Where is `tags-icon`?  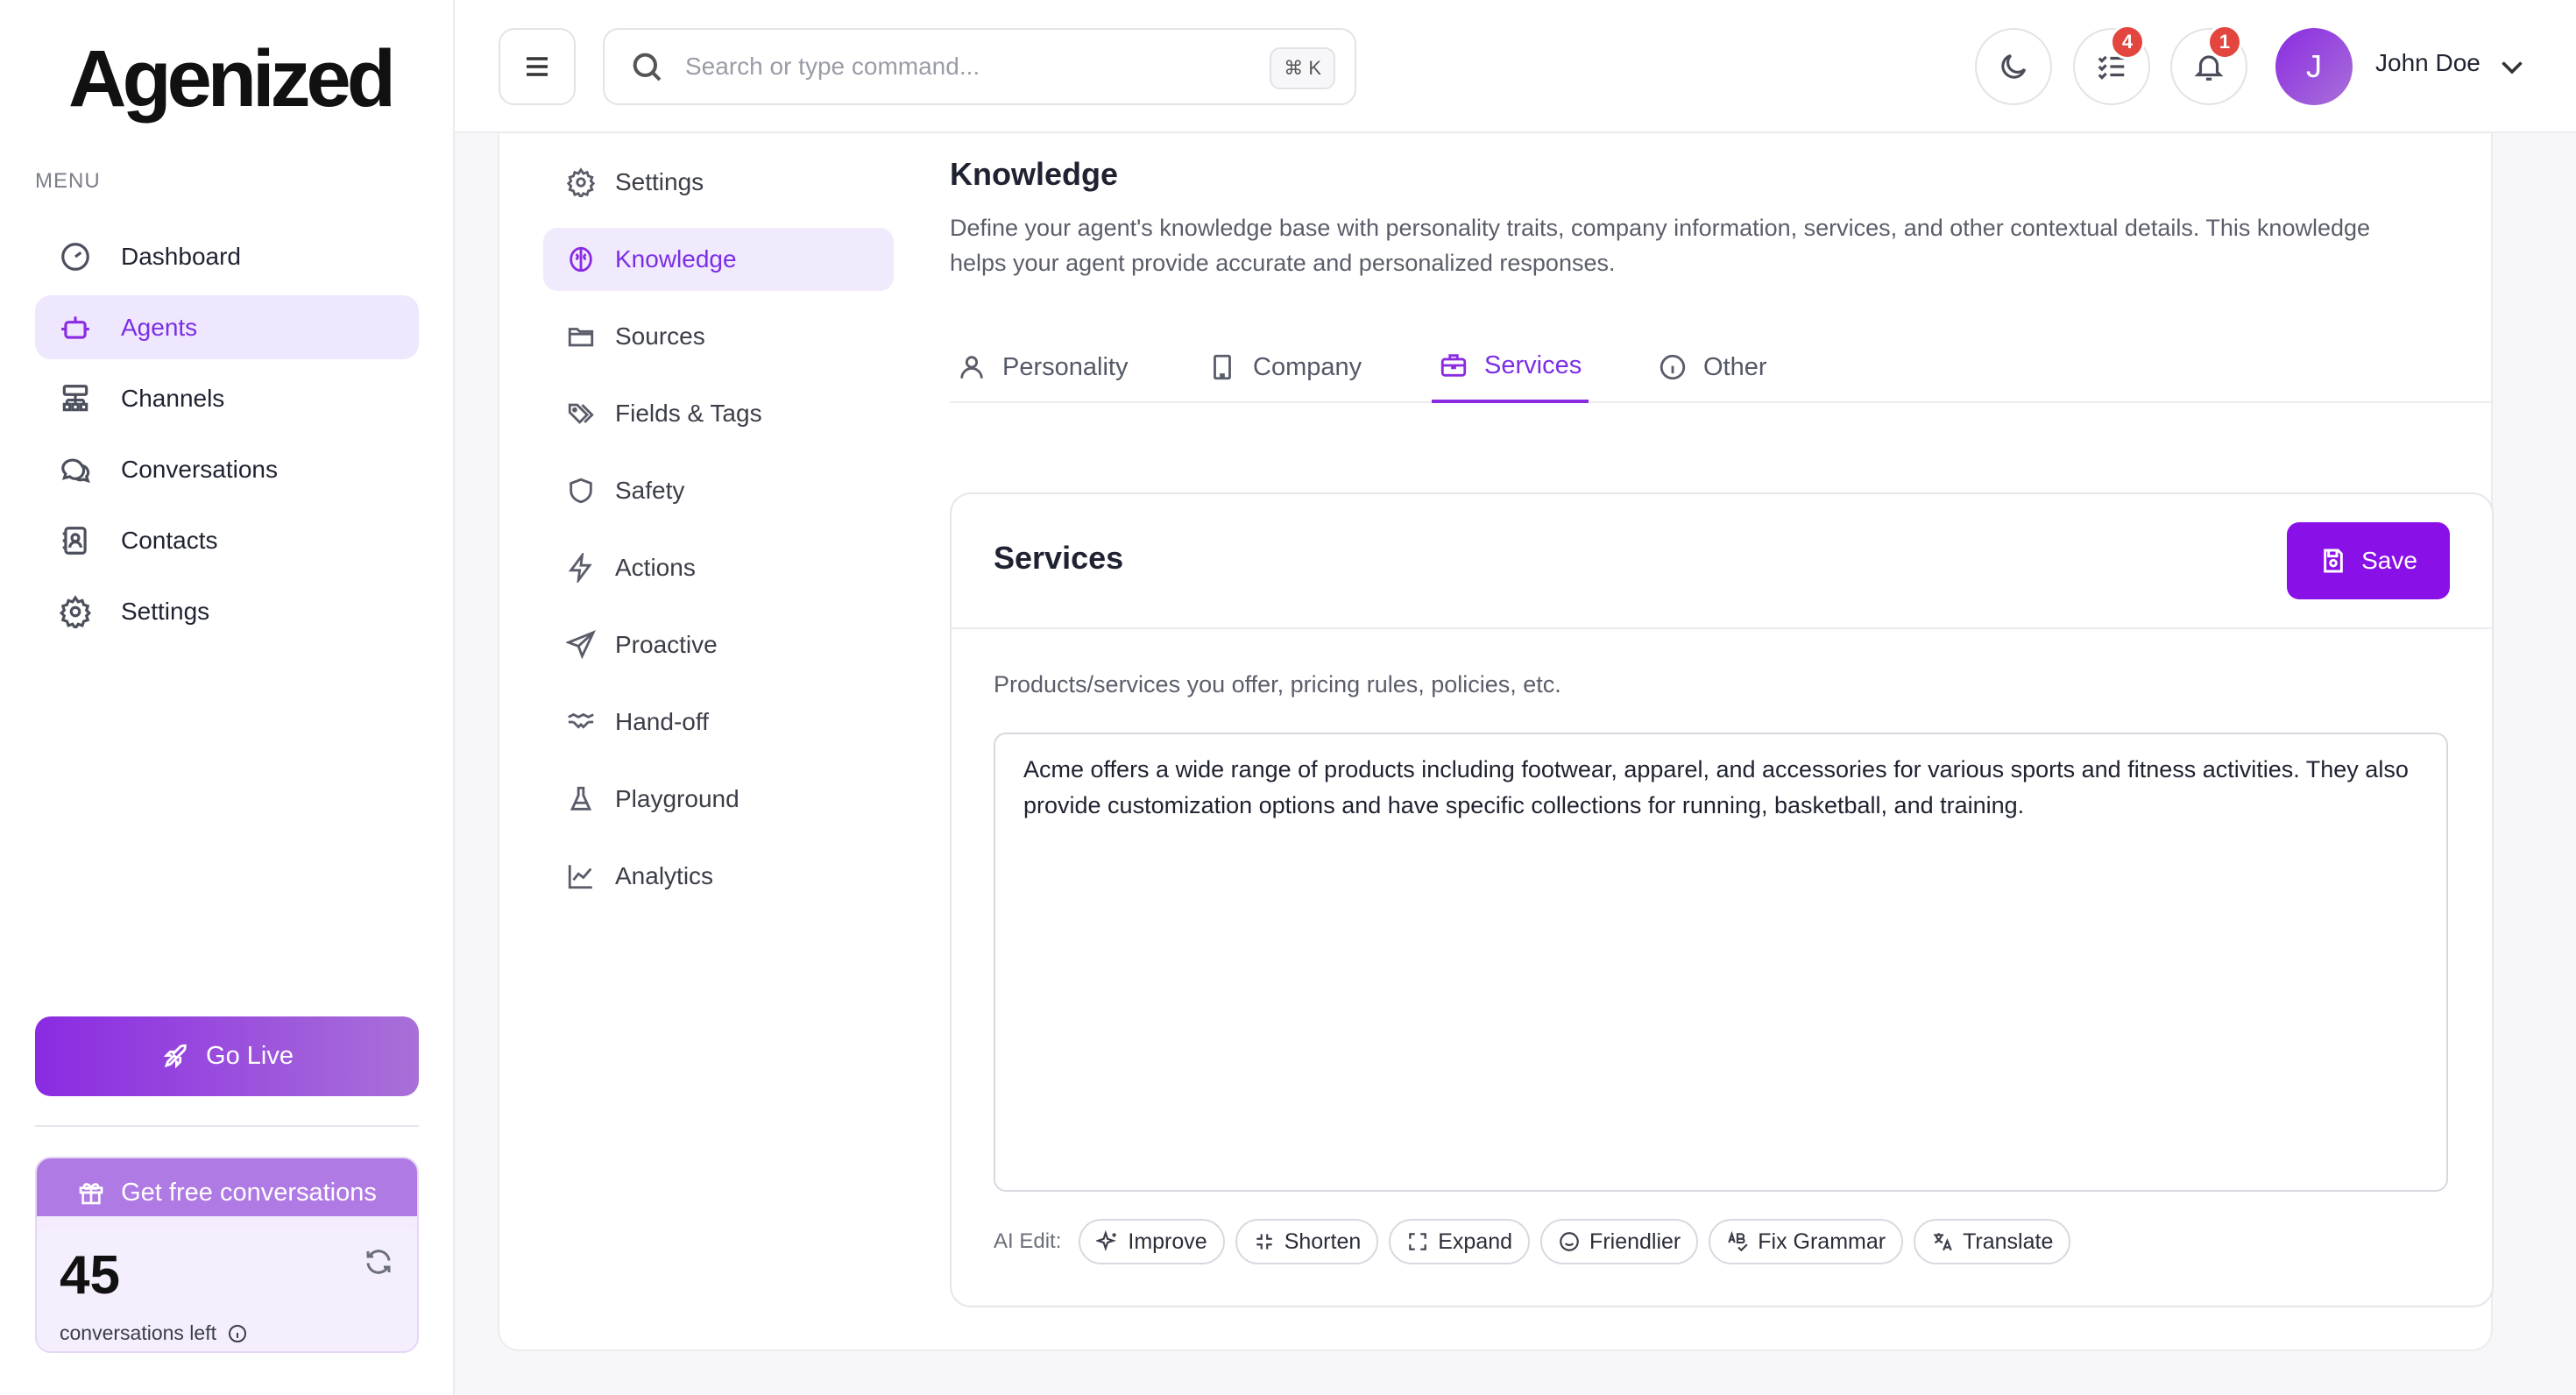
tags-icon is located at coordinates (581, 413).